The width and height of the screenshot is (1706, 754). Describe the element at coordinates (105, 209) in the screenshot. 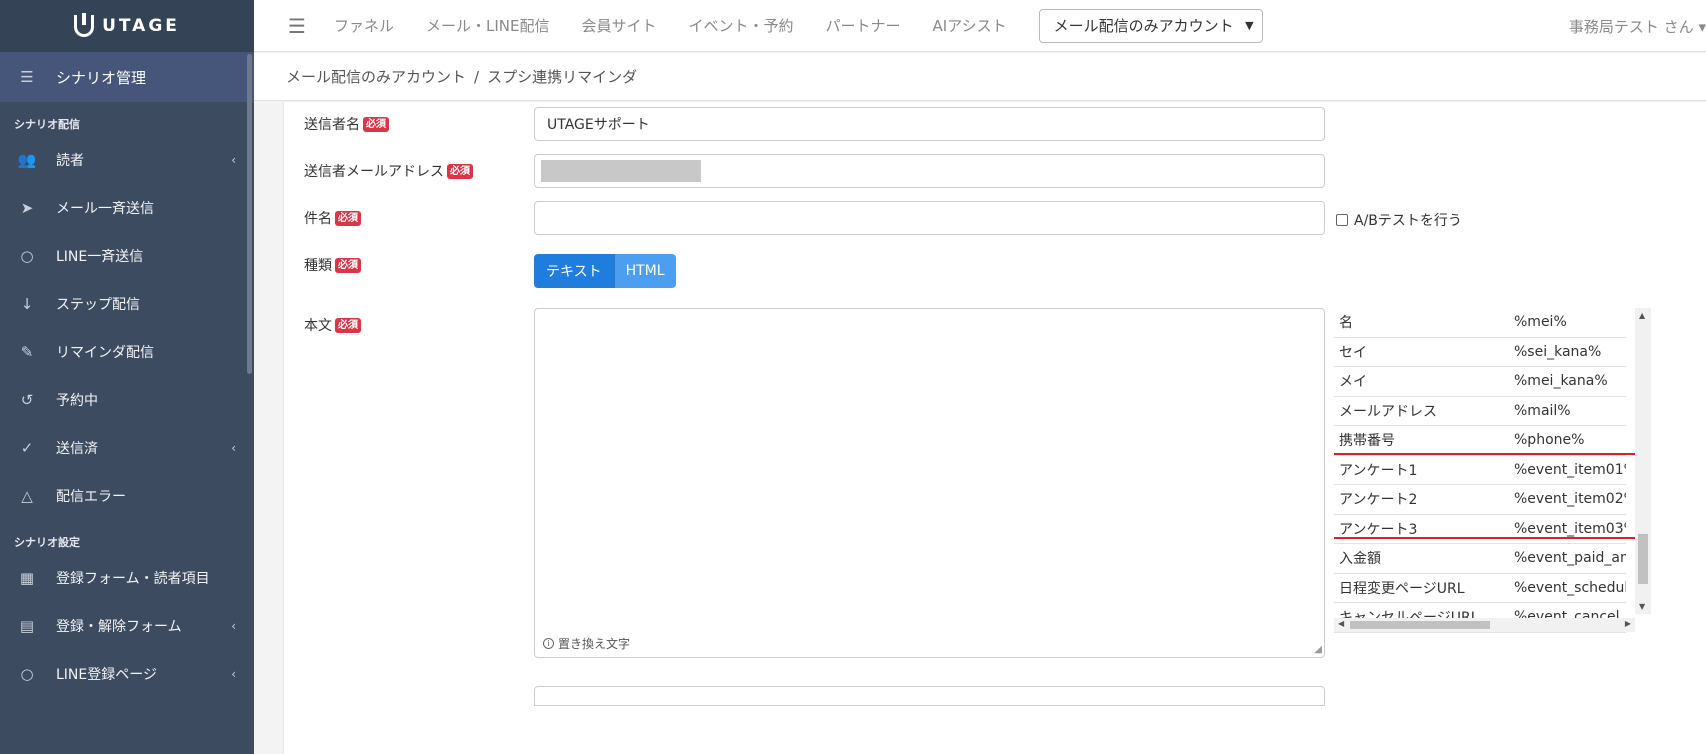

I see `sidebar-item-label: メール一斉送信` at that location.